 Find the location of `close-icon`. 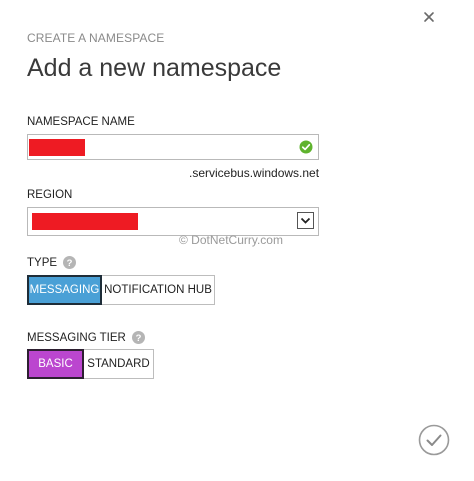

close-icon is located at coordinates (429, 17).